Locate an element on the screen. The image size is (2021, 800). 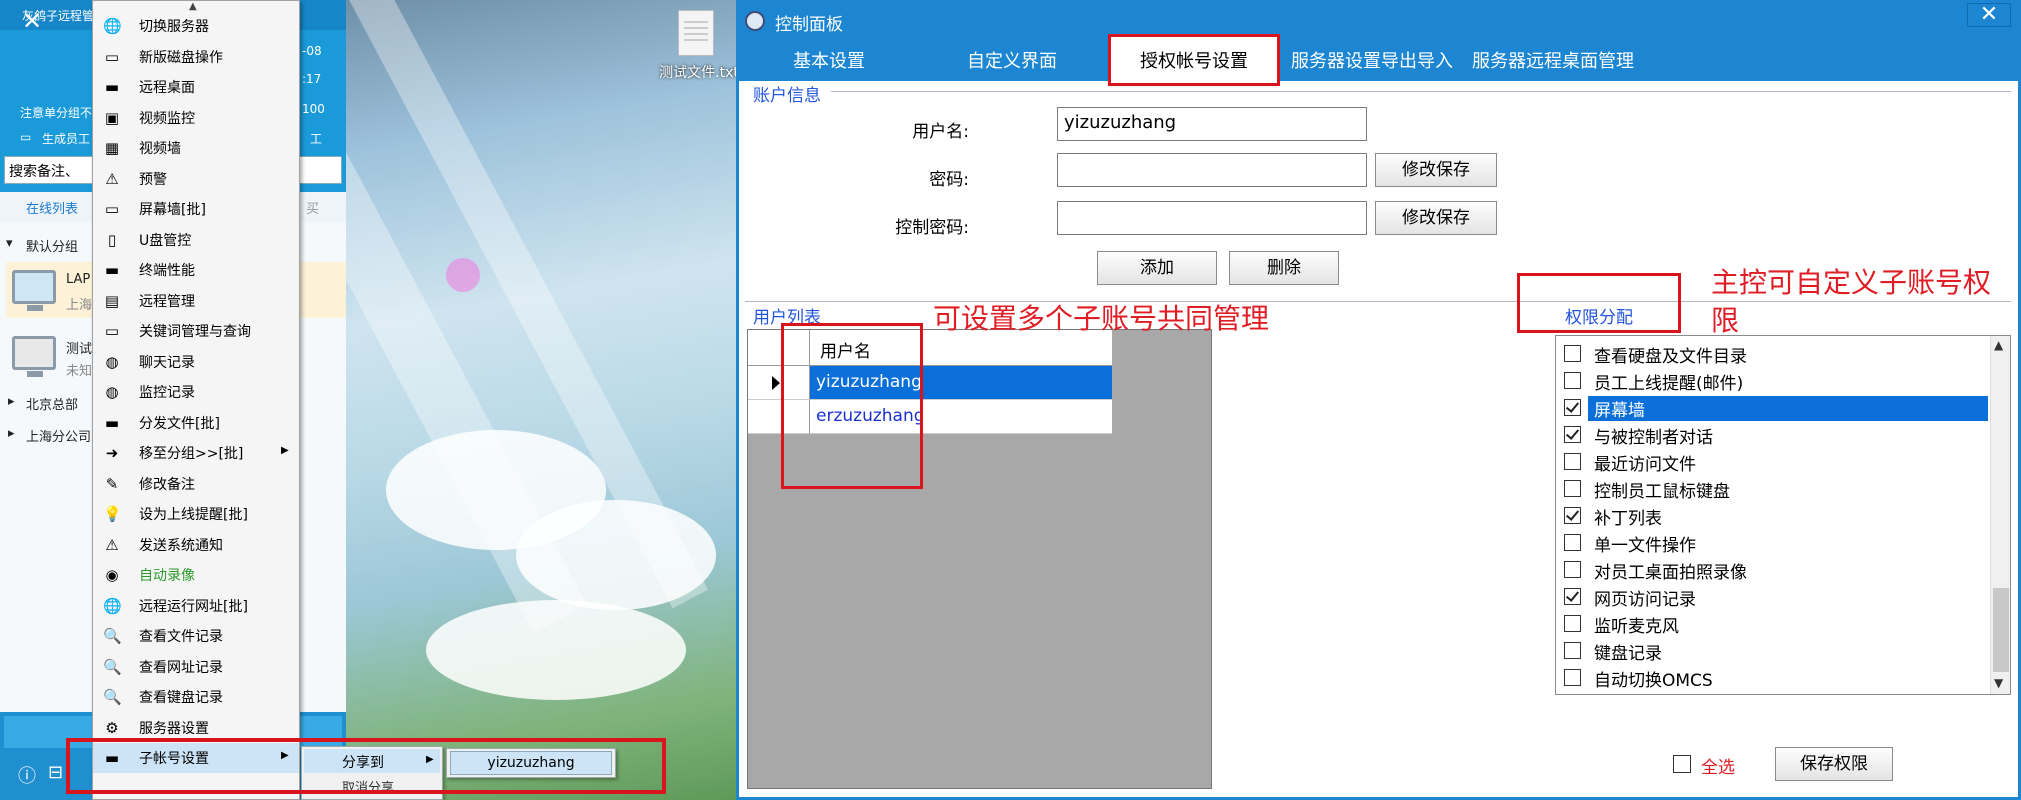
menu-item-label: 终端性能 is located at coordinates (167, 271).